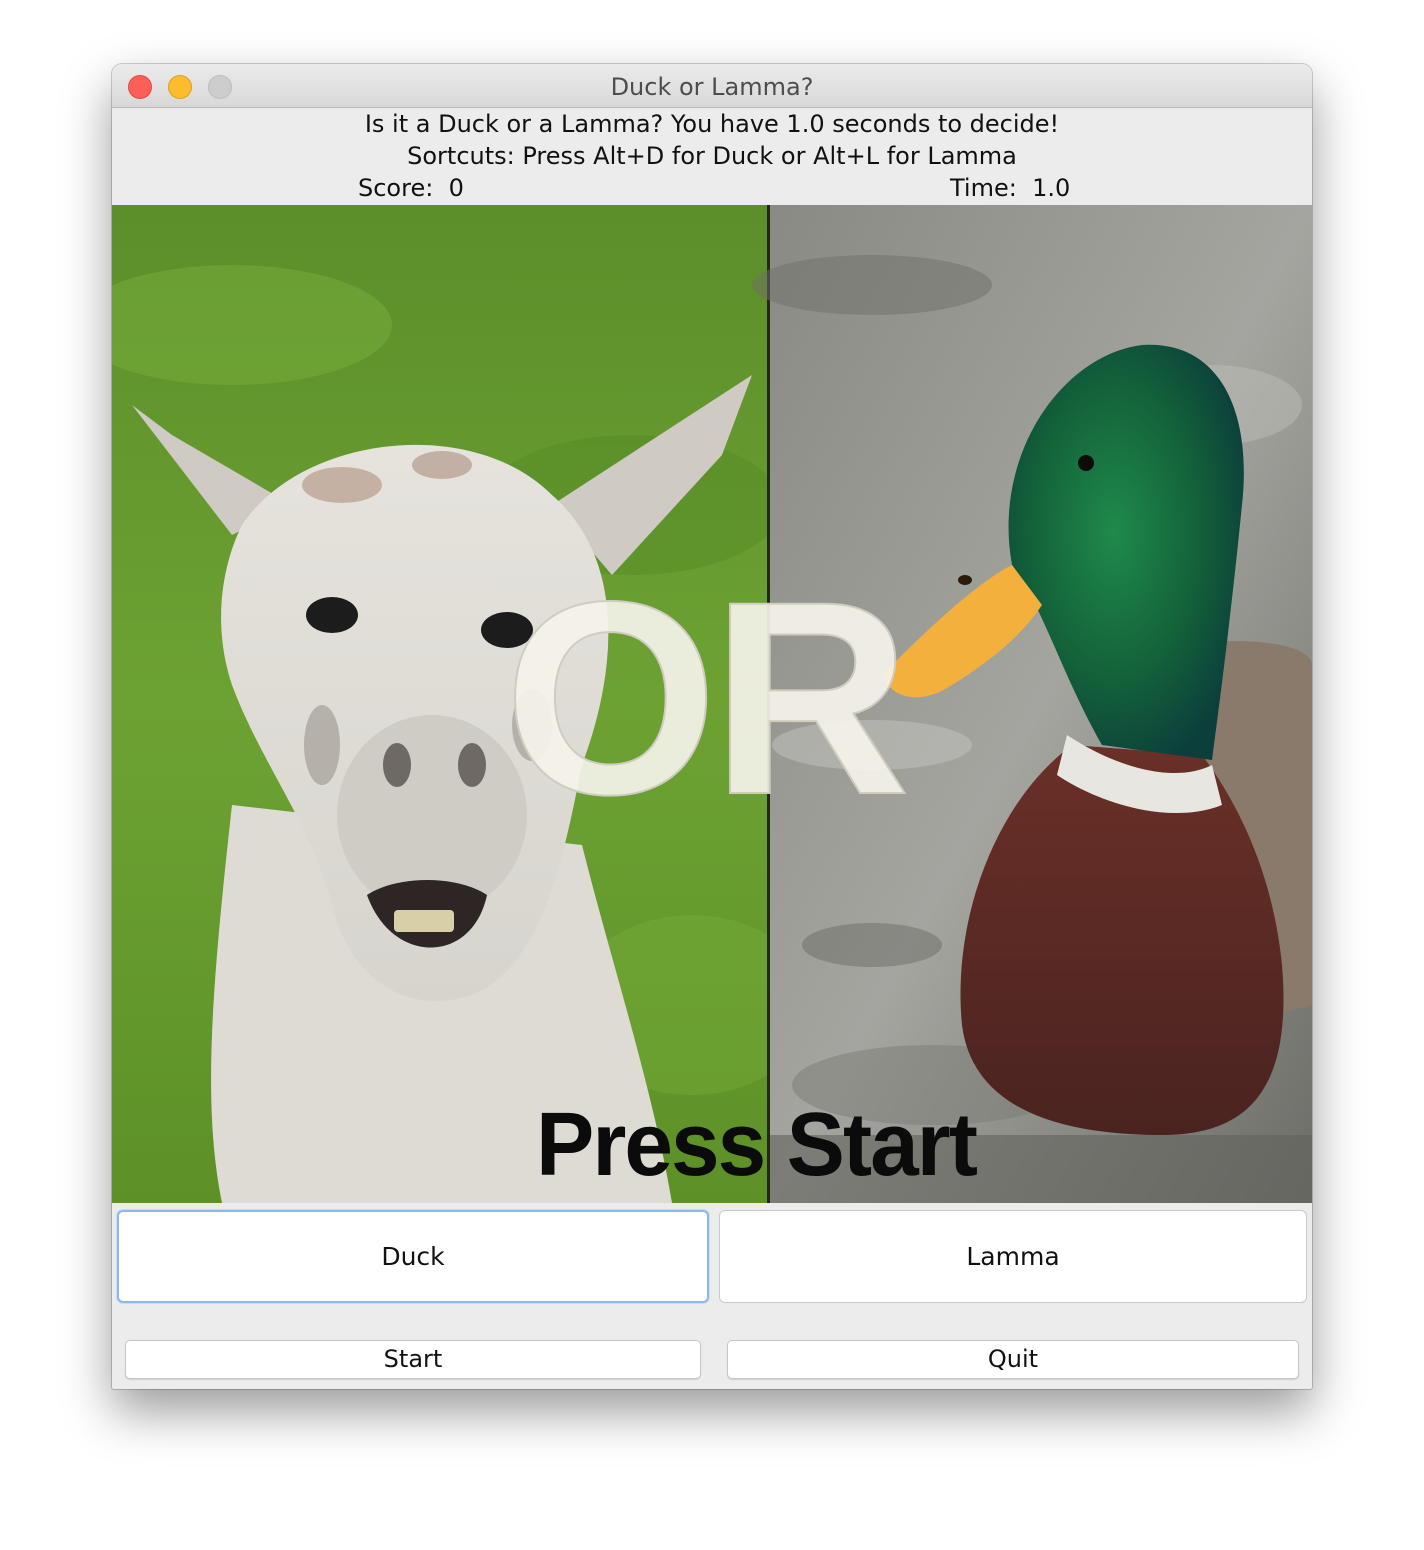  I want to click on window-title: Duck or Lamma?, so click(712, 87).